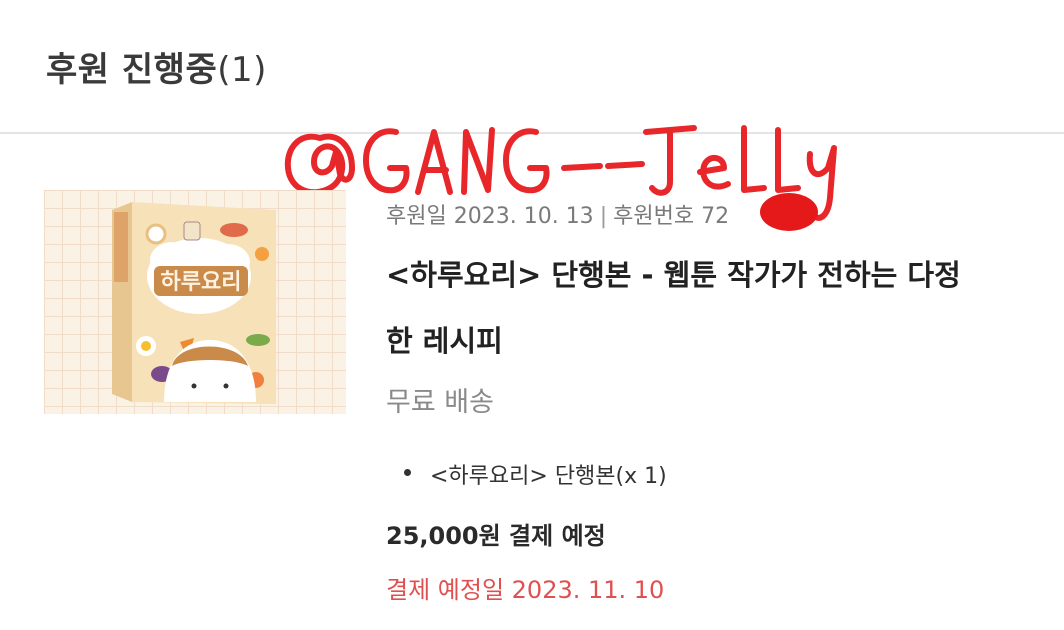 Image resolution: width=1064 pixels, height=630 pixels. I want to click on book-cover-illustration: 하루요리, so click(195, 302).